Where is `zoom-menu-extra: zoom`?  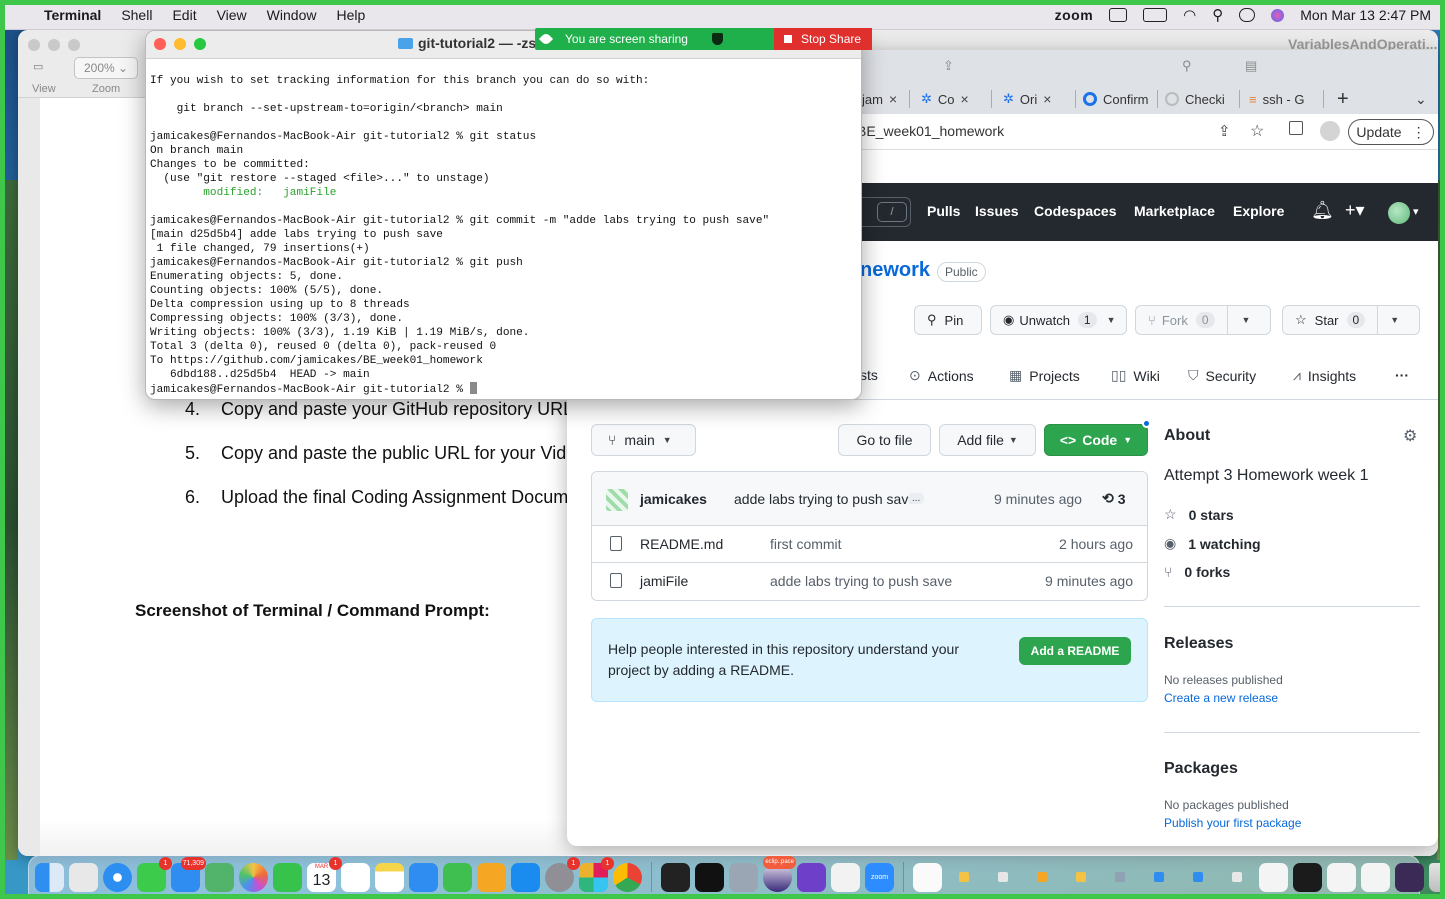 zoom-menu-extra: zoom is located at coordinates (1074, 15).